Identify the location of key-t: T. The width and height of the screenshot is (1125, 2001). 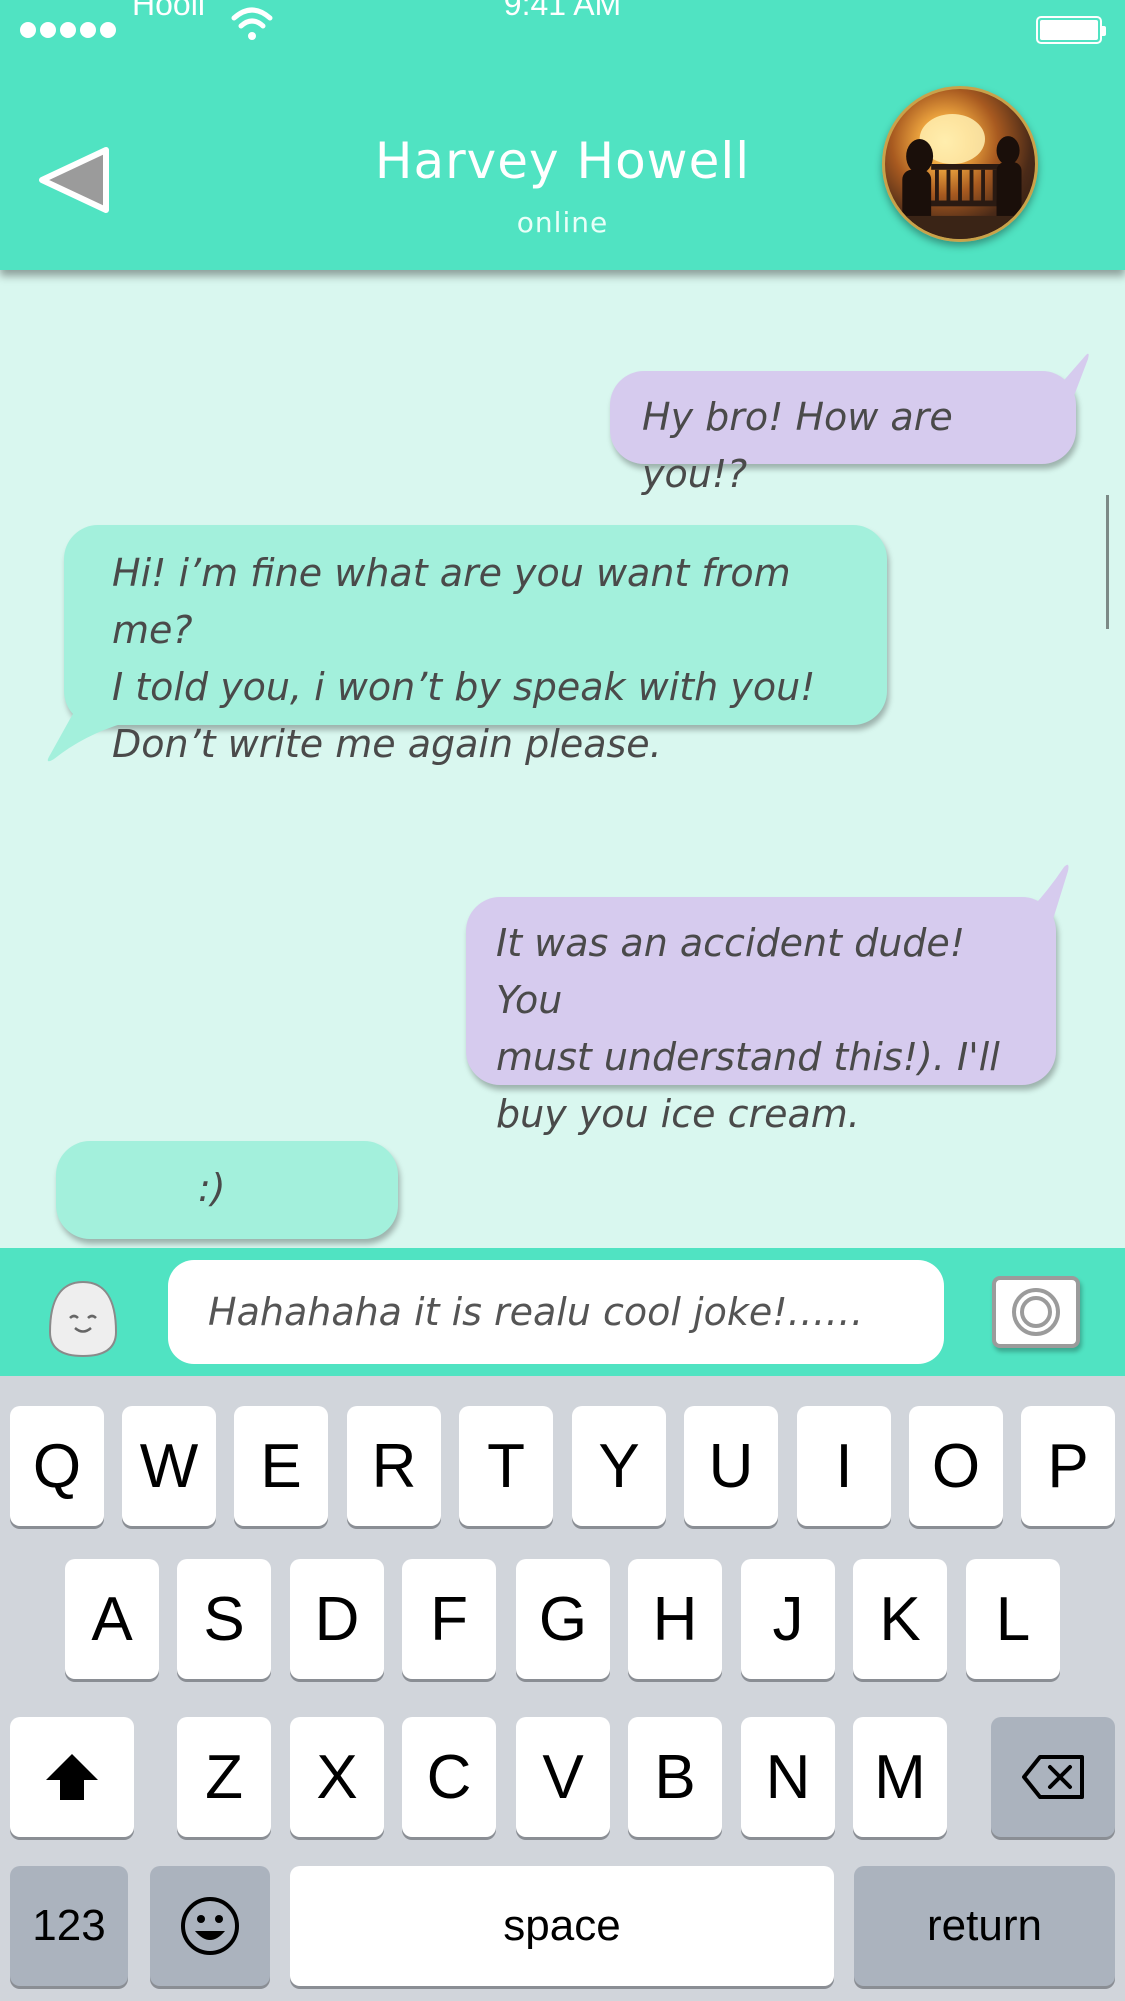
(506, 1466).